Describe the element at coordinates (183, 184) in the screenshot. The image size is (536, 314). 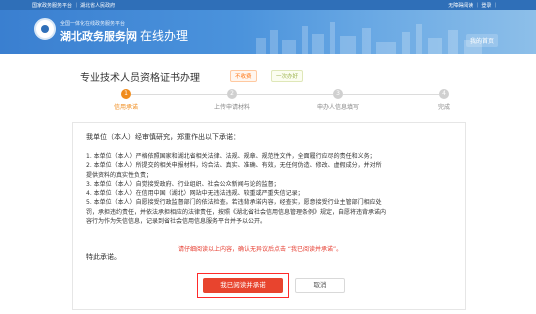
I see `terms-line: 3. 本单位（本人）自觉接受政府、行业组织、社会公众新闻与论的监督；` at that location.